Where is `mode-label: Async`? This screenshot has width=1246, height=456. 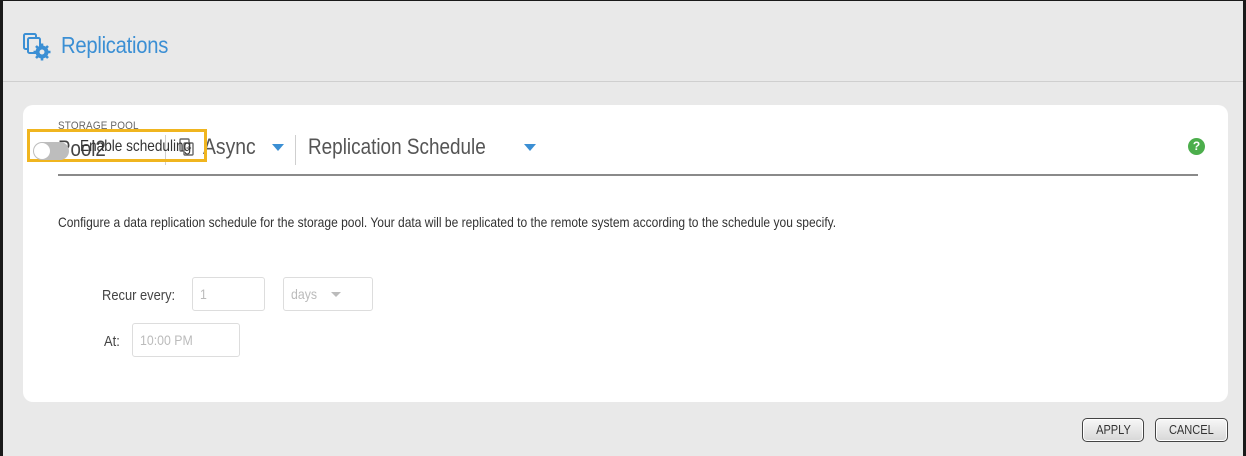 mode-label: Async is located at coordinates (229, 146).